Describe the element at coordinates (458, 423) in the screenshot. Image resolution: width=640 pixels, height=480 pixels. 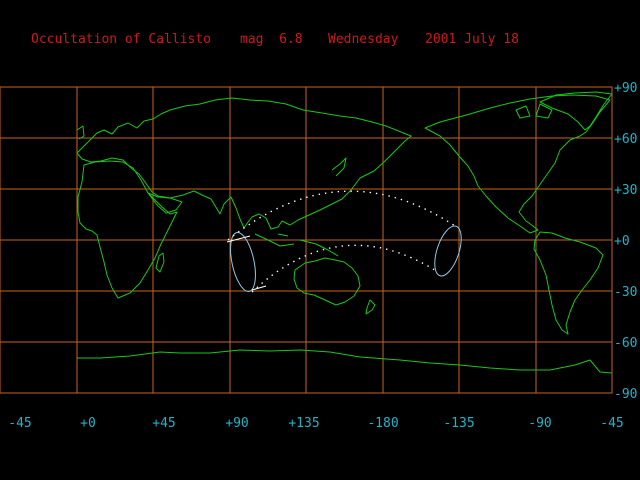
I see `lon-label: -135` at that location.